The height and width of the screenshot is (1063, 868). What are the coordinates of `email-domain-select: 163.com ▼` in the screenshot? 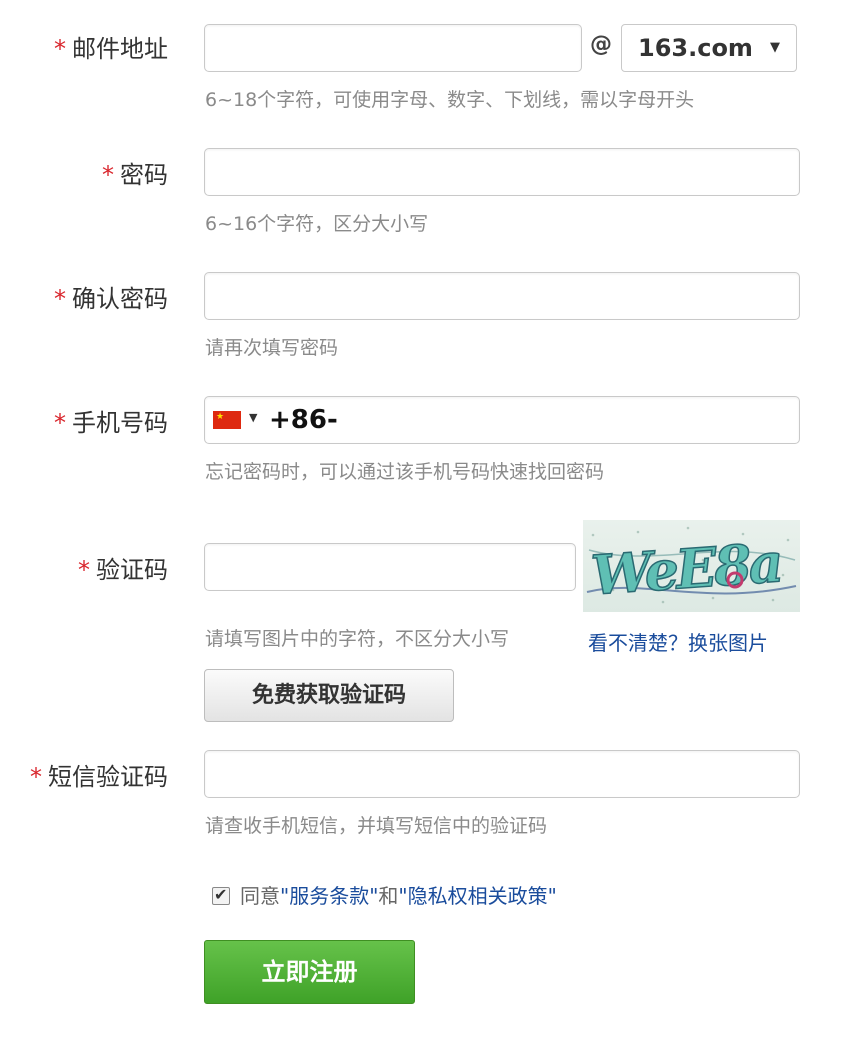 It's located at (709, 48).